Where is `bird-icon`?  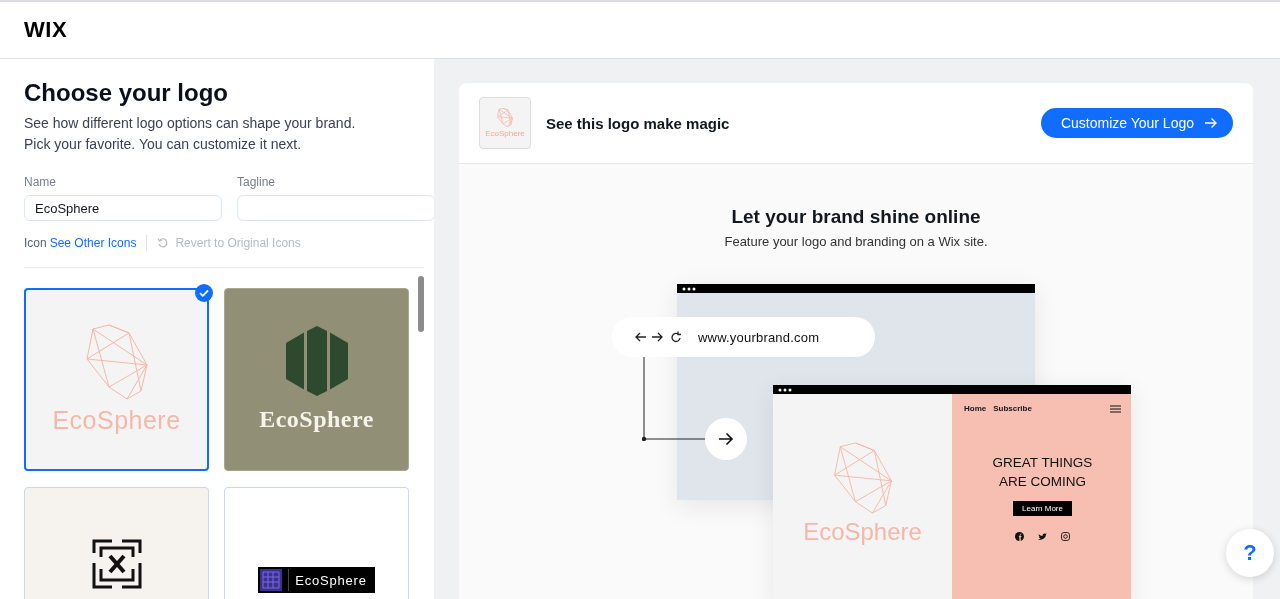 bird-icon is located at coordinates (1042, 536).